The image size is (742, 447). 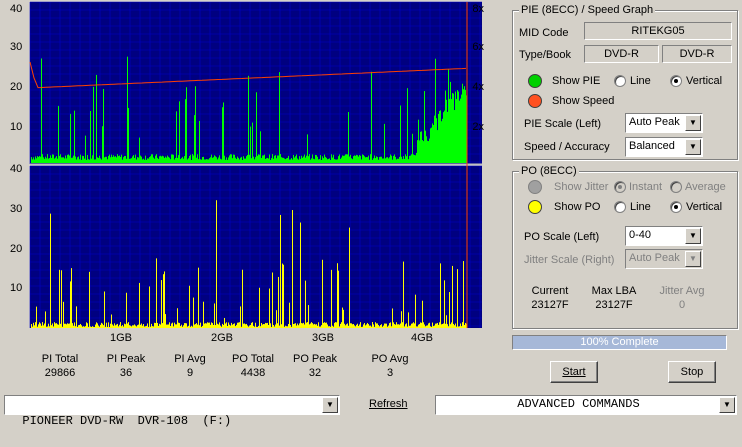 What do you see at coordinates (583, 101) in the screenshot?
I see `show-speed-label: Show Speed` at bounding box center [583, 101].